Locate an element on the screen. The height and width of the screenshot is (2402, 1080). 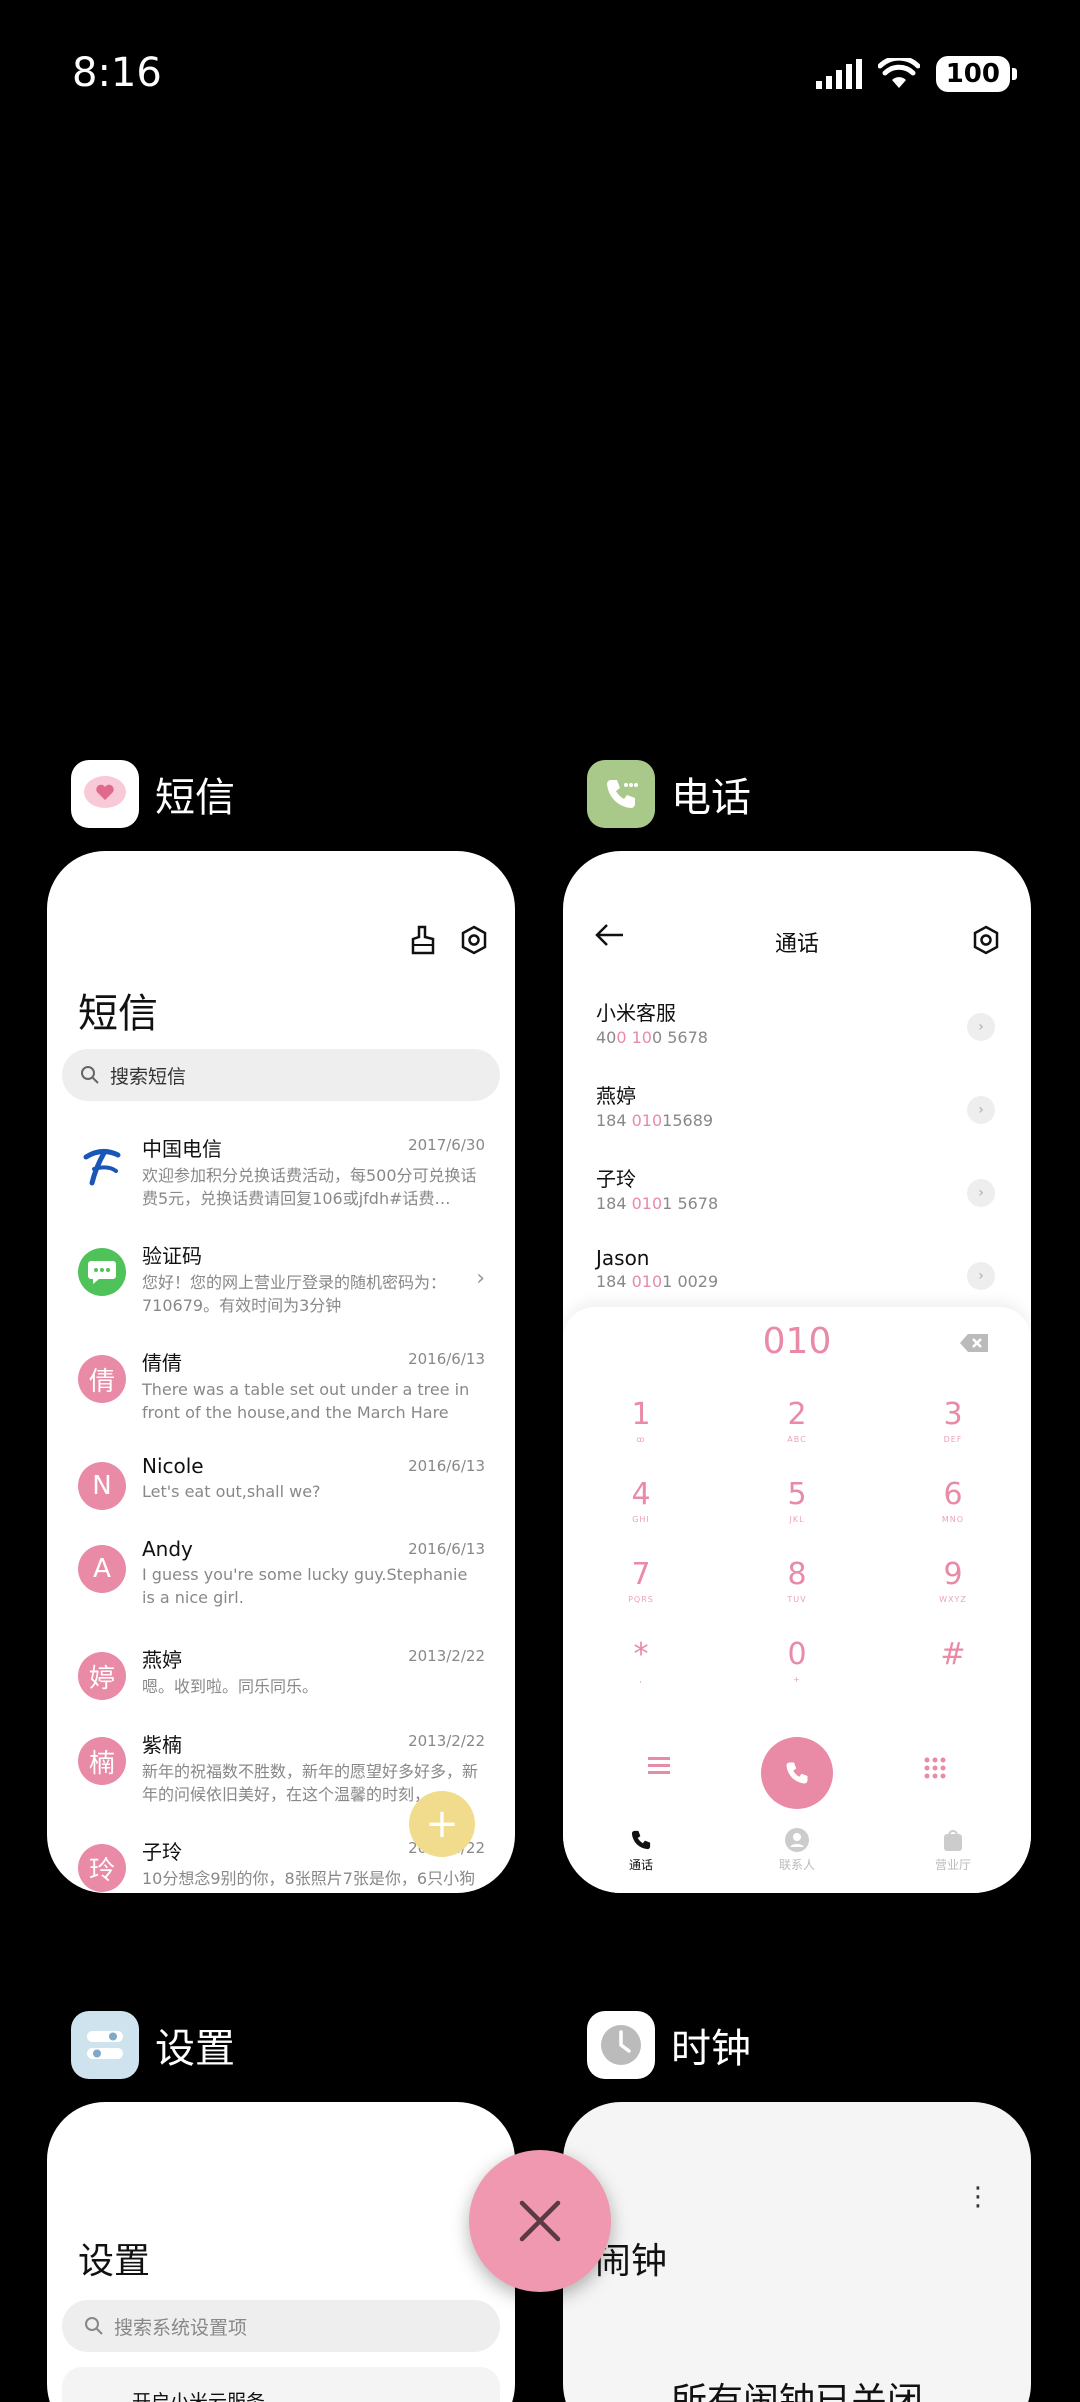
dial-key: 4 GHI is located at coordinates (641, 1515).